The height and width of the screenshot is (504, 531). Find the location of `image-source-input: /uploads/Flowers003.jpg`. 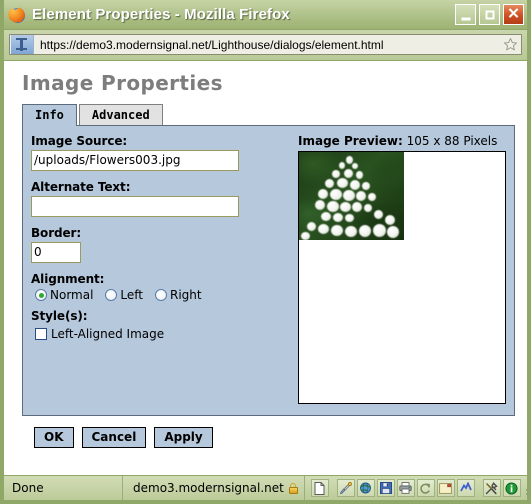

image-source-input: /uploads/Flowers003.jpg is located at coordinates (135, 160).